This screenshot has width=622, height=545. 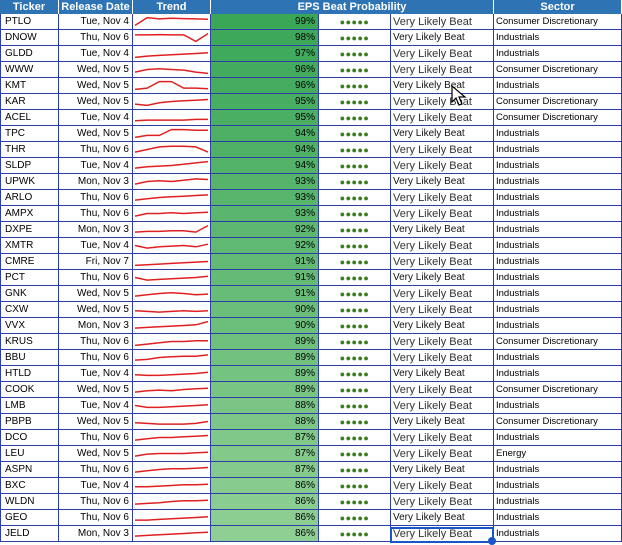 I want to click on ticker-cell: ARLO, so click(x=29, y=198).